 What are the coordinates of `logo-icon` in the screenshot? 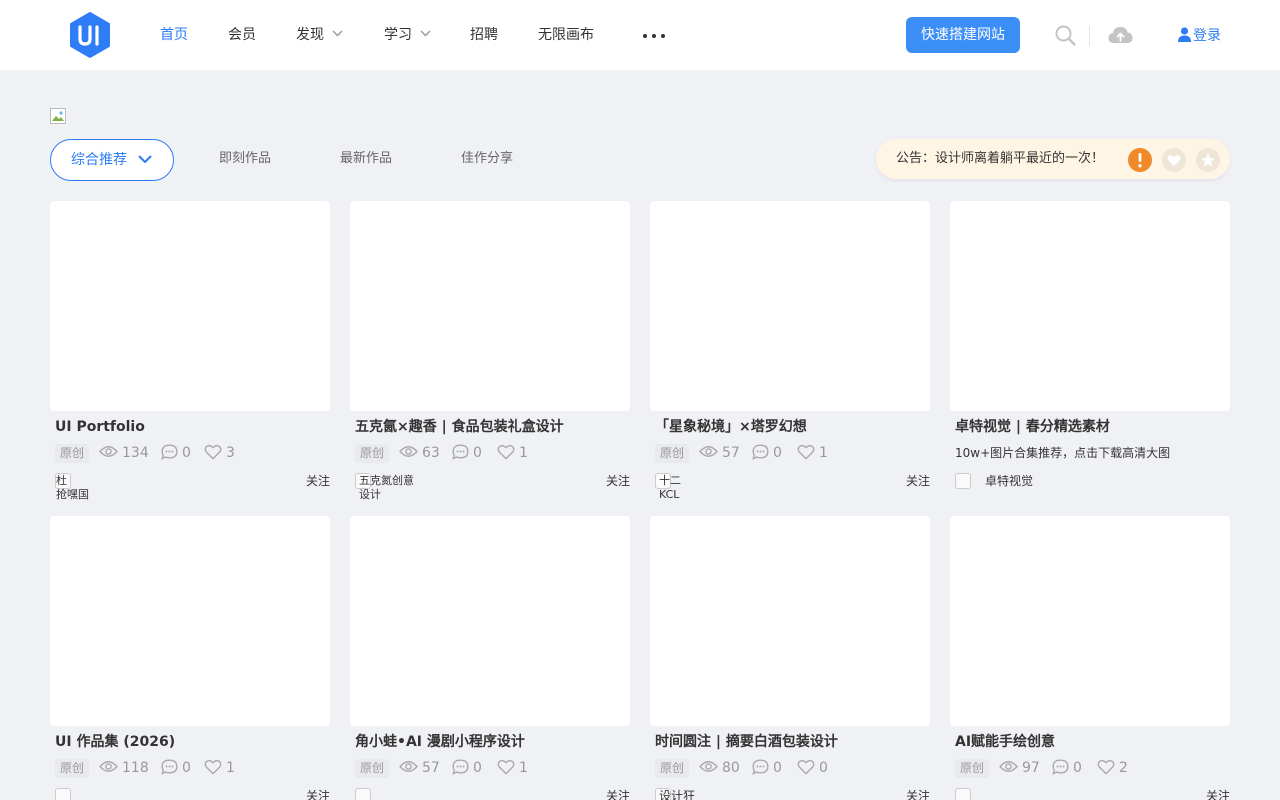 It's located at (90, 35).